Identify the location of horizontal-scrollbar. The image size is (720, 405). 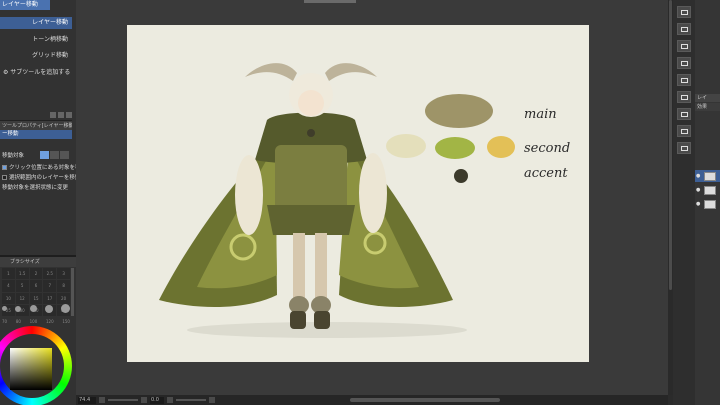
(425, 400).